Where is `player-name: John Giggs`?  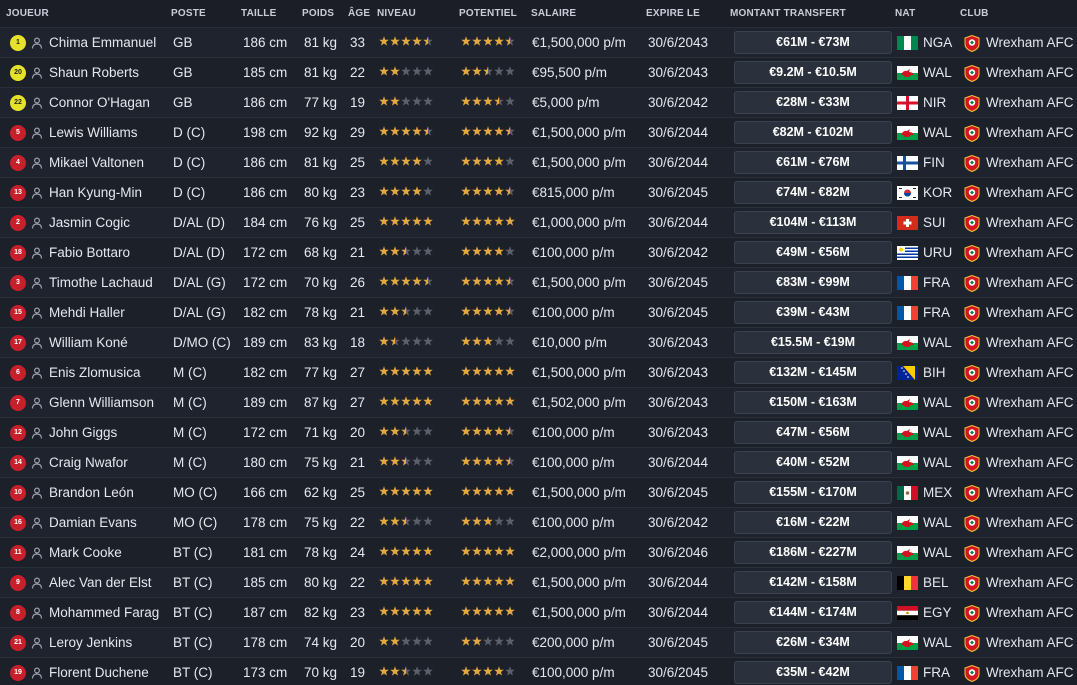 player-name: John Giggs is located at coordinates (83, 433).